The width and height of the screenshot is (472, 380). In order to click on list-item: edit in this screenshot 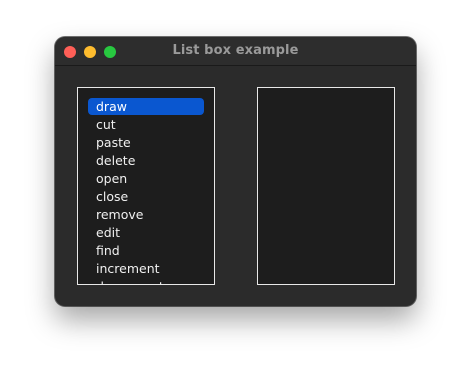, I will do `click(146, 232)`.